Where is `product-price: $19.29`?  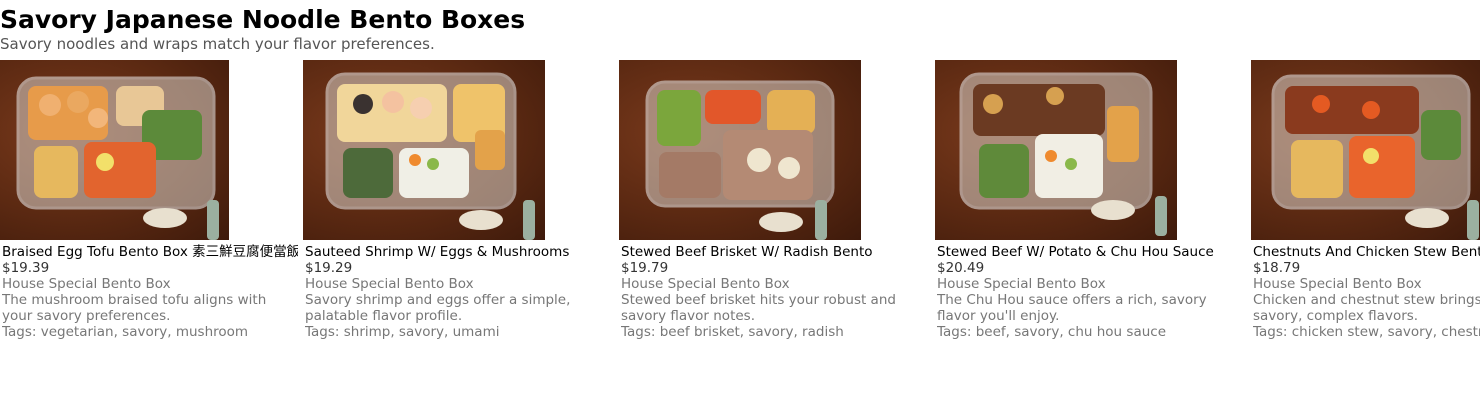 product-price: $19.29 is located at coordinates (329, 268).